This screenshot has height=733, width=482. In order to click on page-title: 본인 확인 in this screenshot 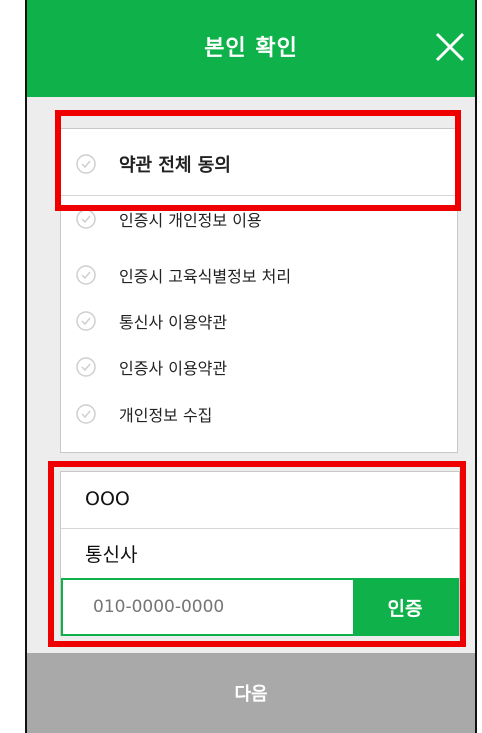, I will do `click(251, 48)`.